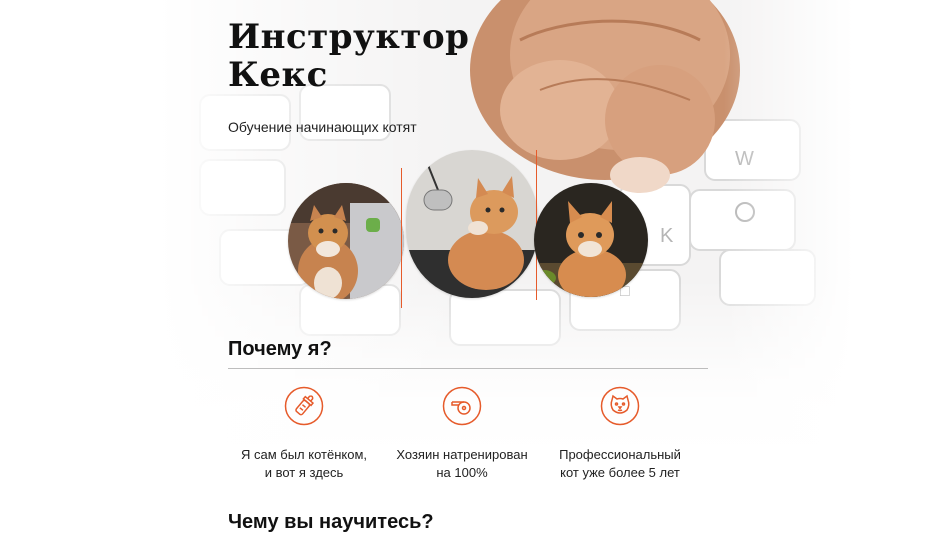  Describe the element at coordinates (462, 406) in the screenshot. I see `whistle-icon` at that location.